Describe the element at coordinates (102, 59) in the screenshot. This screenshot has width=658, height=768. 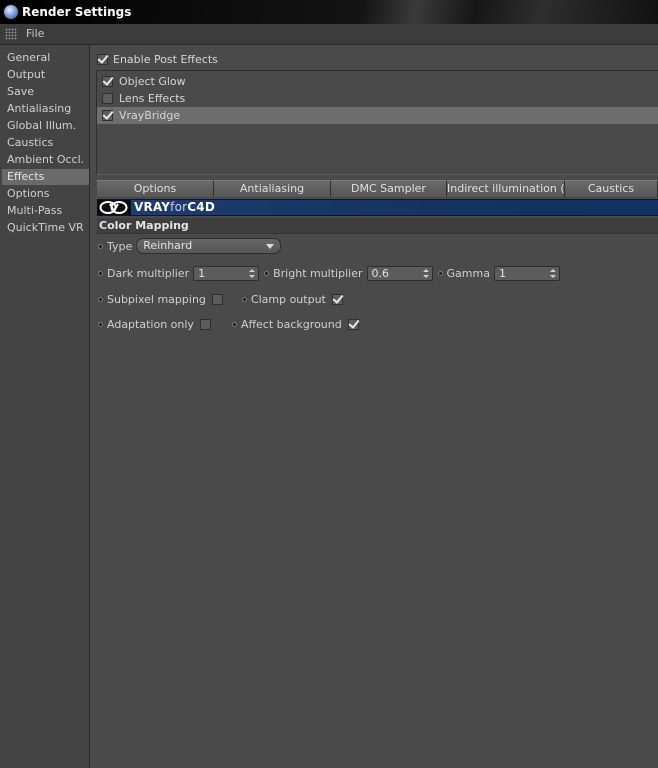
I see `enable-post-effects-checkbox` at that location.